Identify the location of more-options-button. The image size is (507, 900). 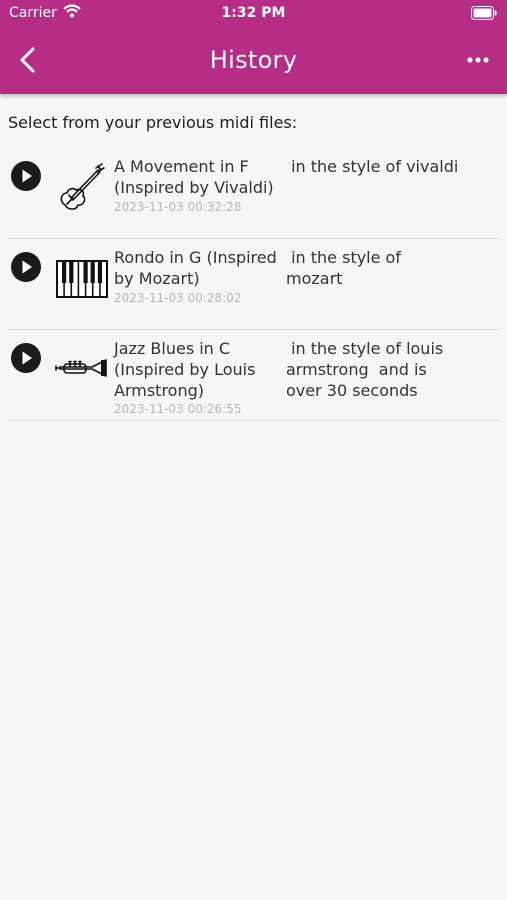
(478, 60).